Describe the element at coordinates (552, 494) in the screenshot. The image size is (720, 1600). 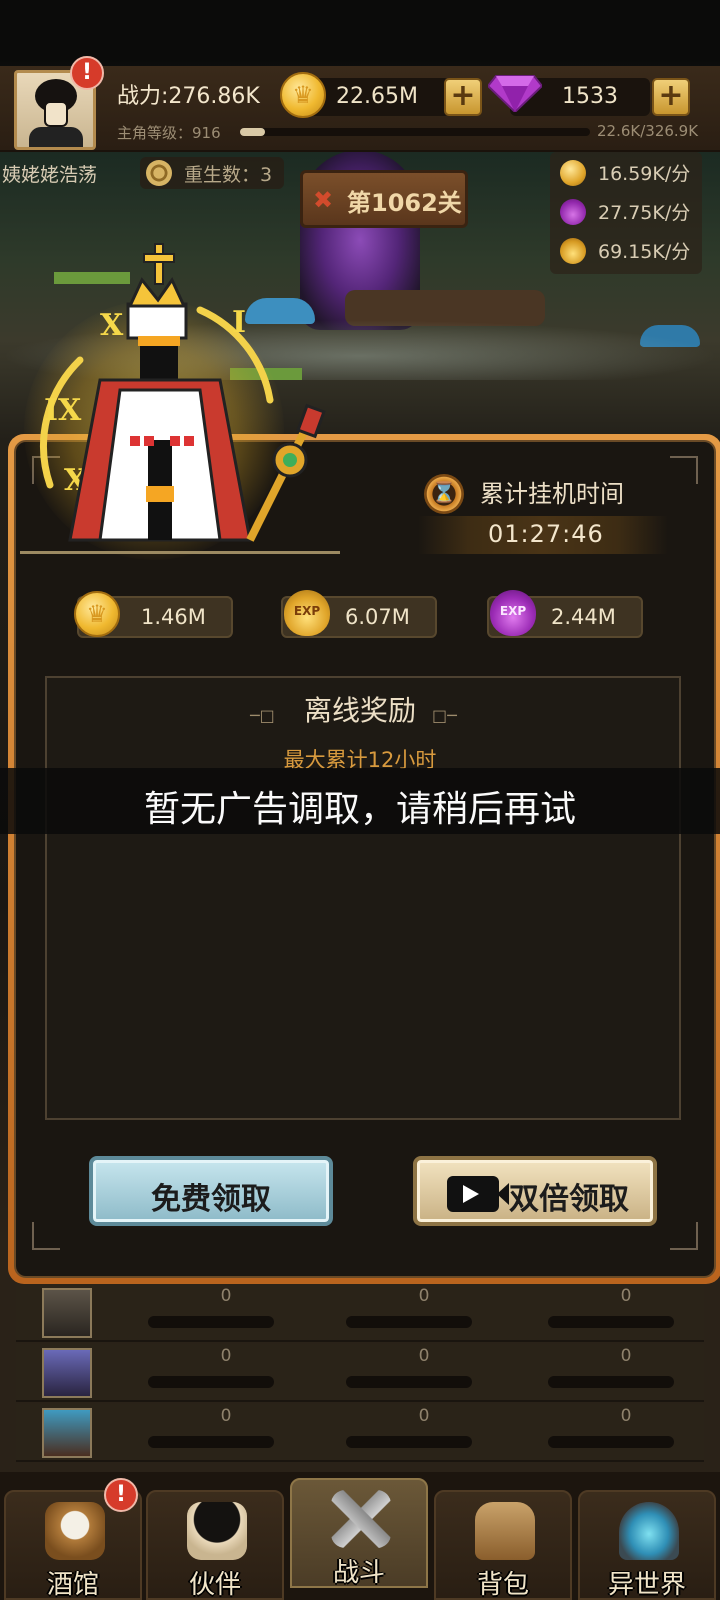
I see `idle-time-label: 累计挂机时间` at that location.